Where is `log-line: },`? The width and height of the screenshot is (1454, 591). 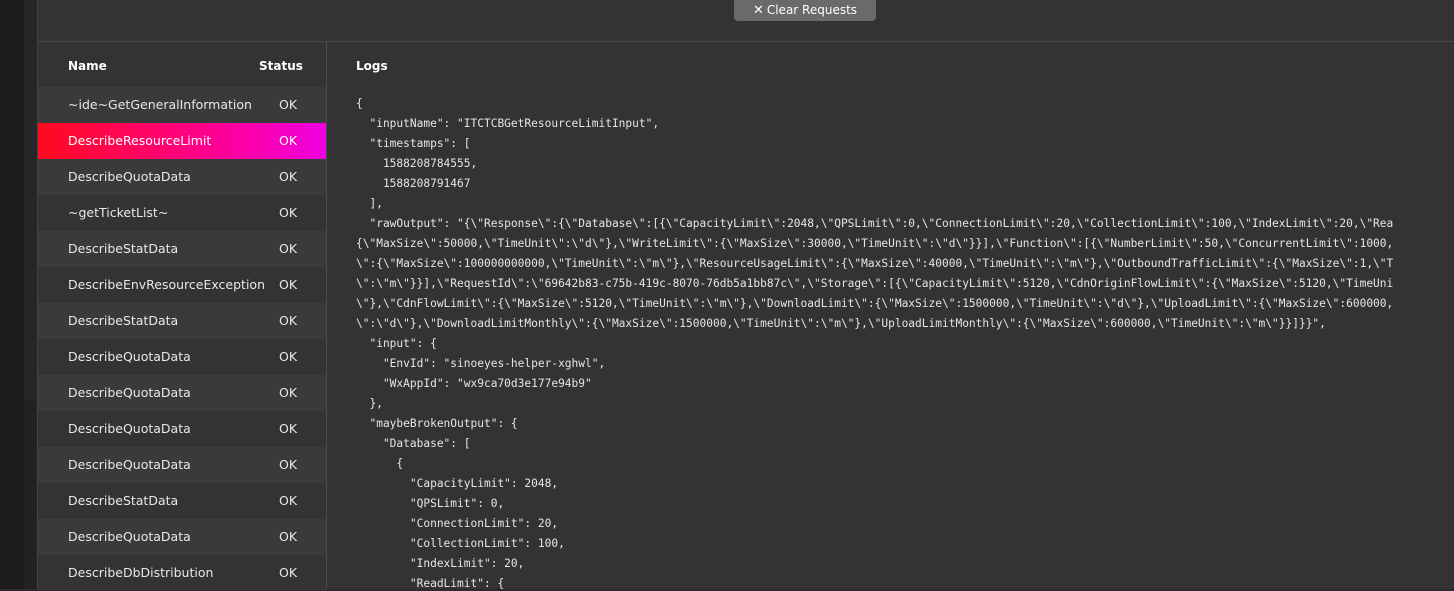 log-line: }, is located at coordinates (369, 403).